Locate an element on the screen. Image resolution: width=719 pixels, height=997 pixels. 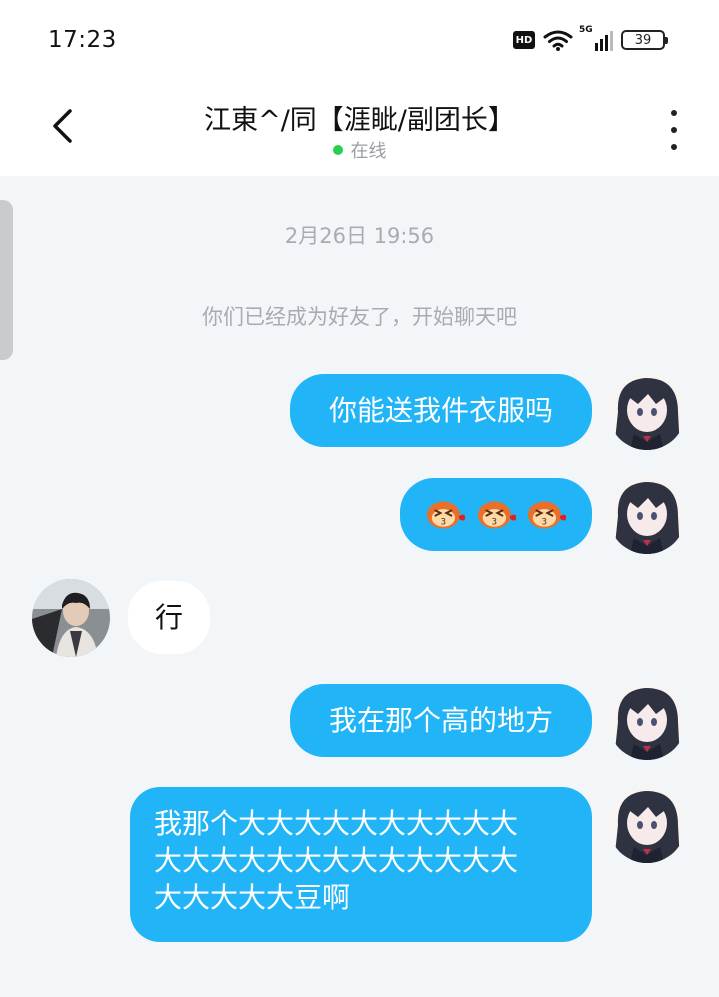
message-line: 大大大大大大大大大大大大大 is located at coordinates (336, 860).